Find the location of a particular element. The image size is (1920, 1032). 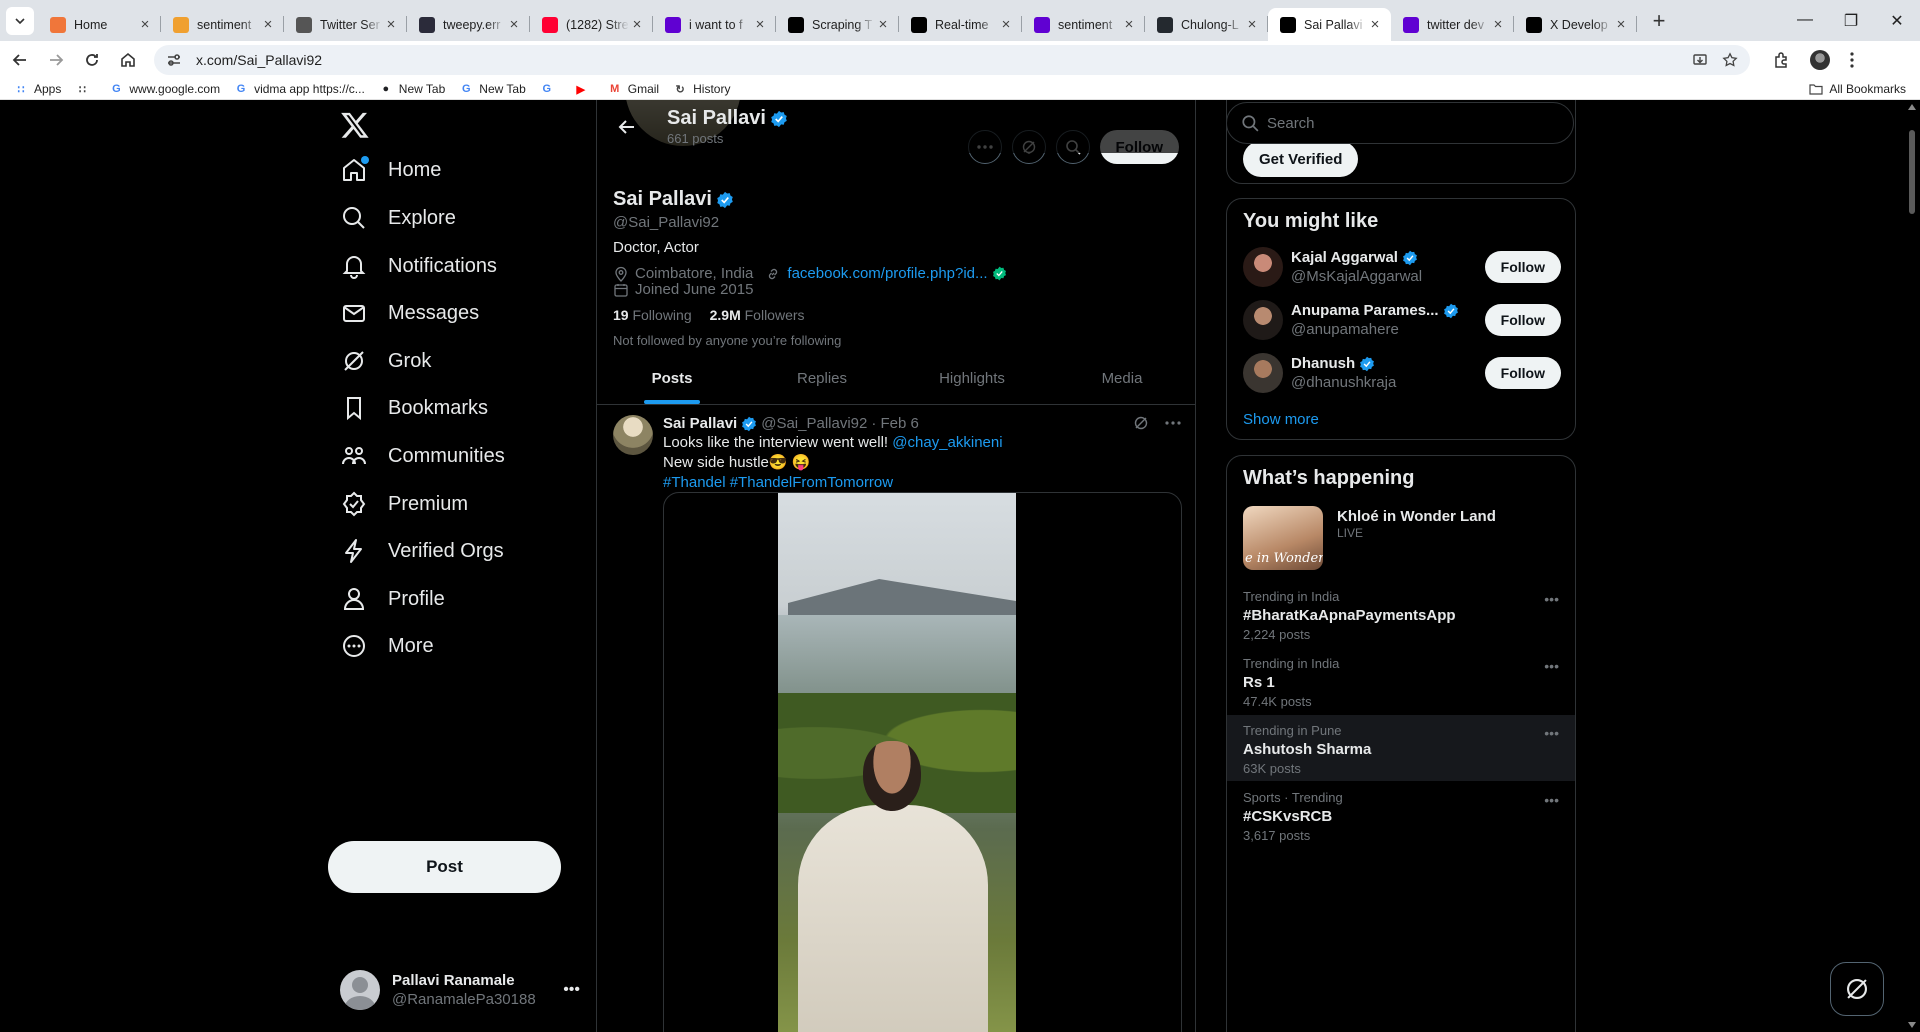

bookmark-item: ▶ is located at coordinates (584, 89).